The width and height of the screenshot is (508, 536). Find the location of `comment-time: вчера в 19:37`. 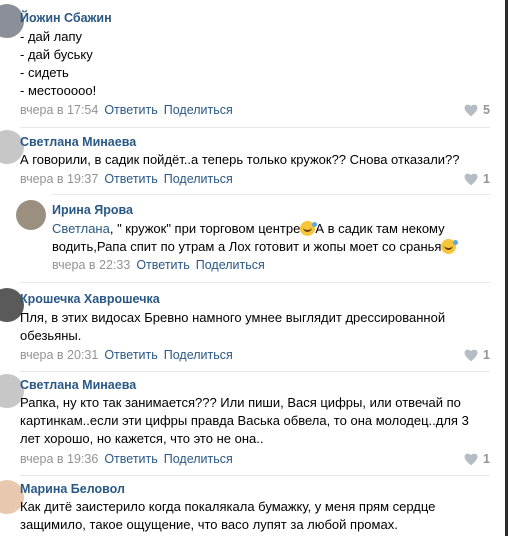

comment-time: вчера в 19:37 is located at coordinates (59, 179).